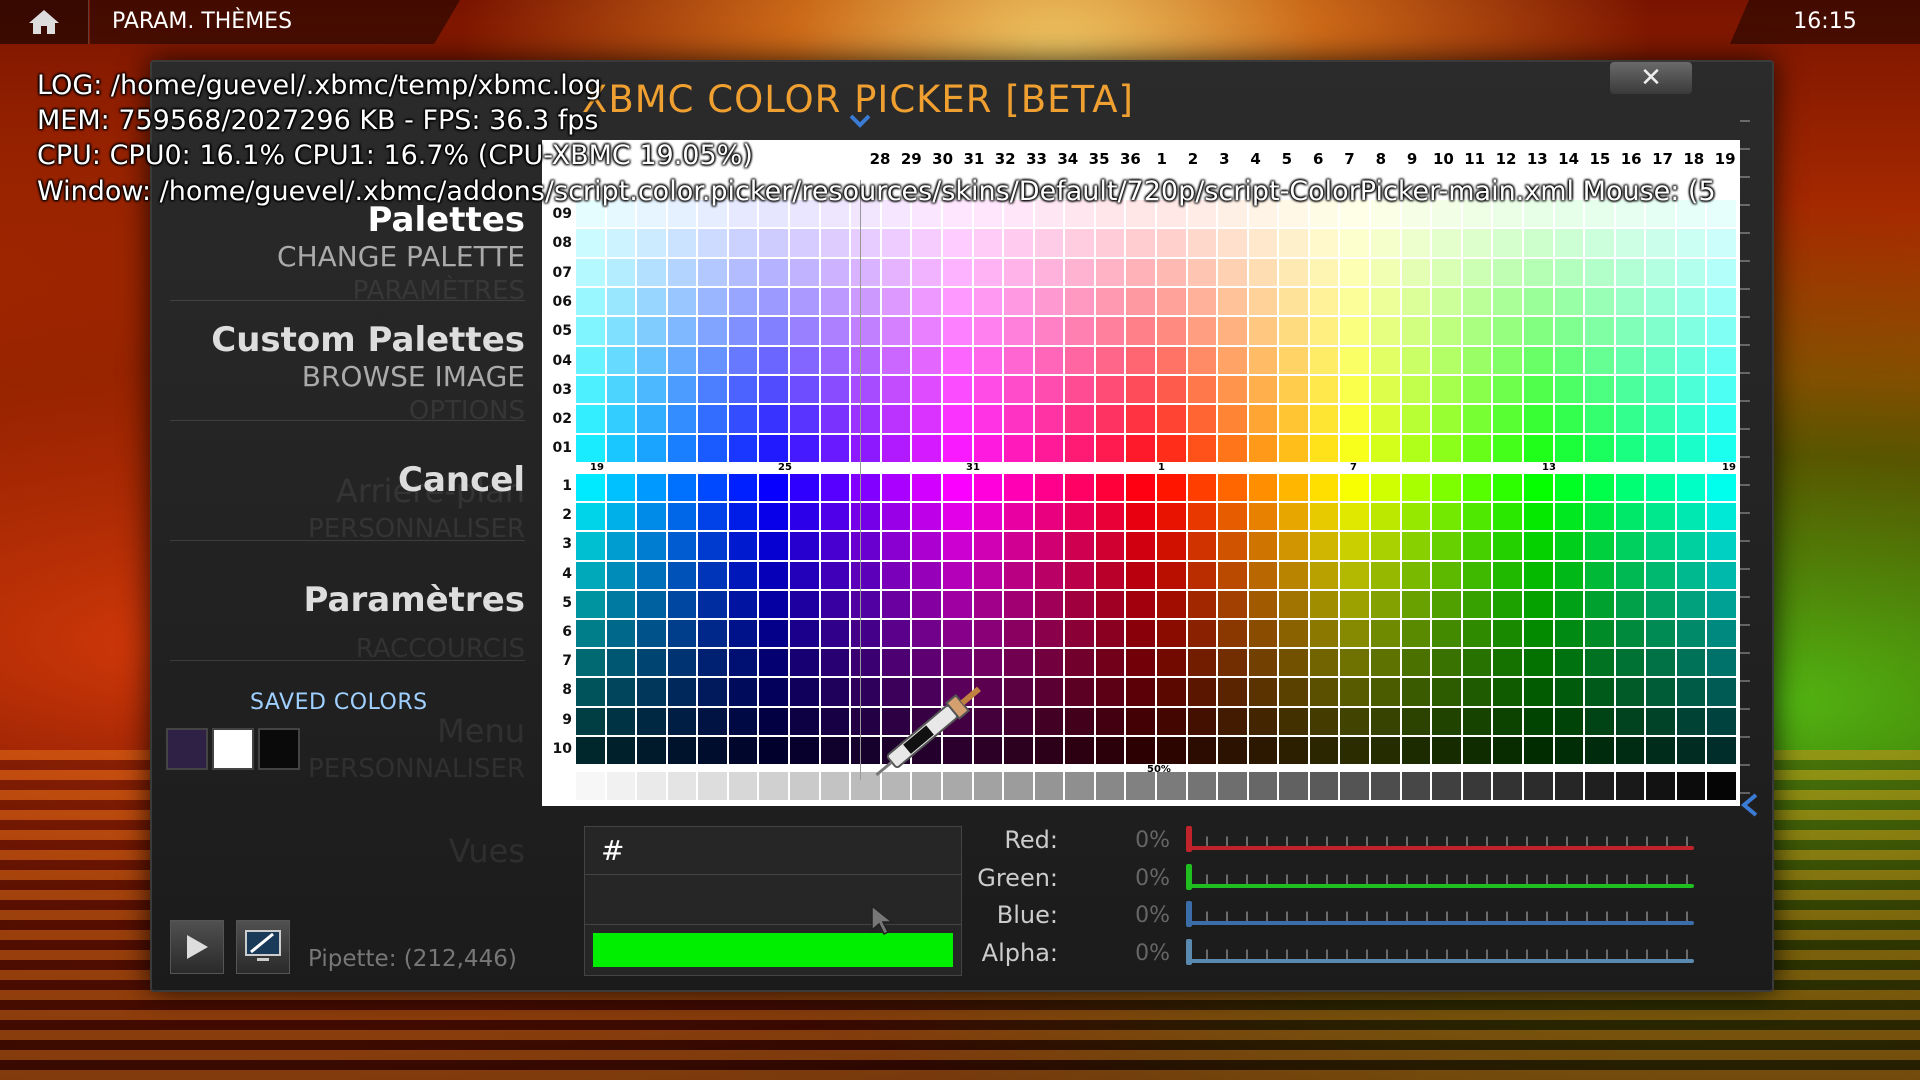 This screenshot has height=1080, width=1920. What do you see at coordinates (279, 749) in the screenshot?
I see `saved-color-swatch` at bounding box center [279, 749].